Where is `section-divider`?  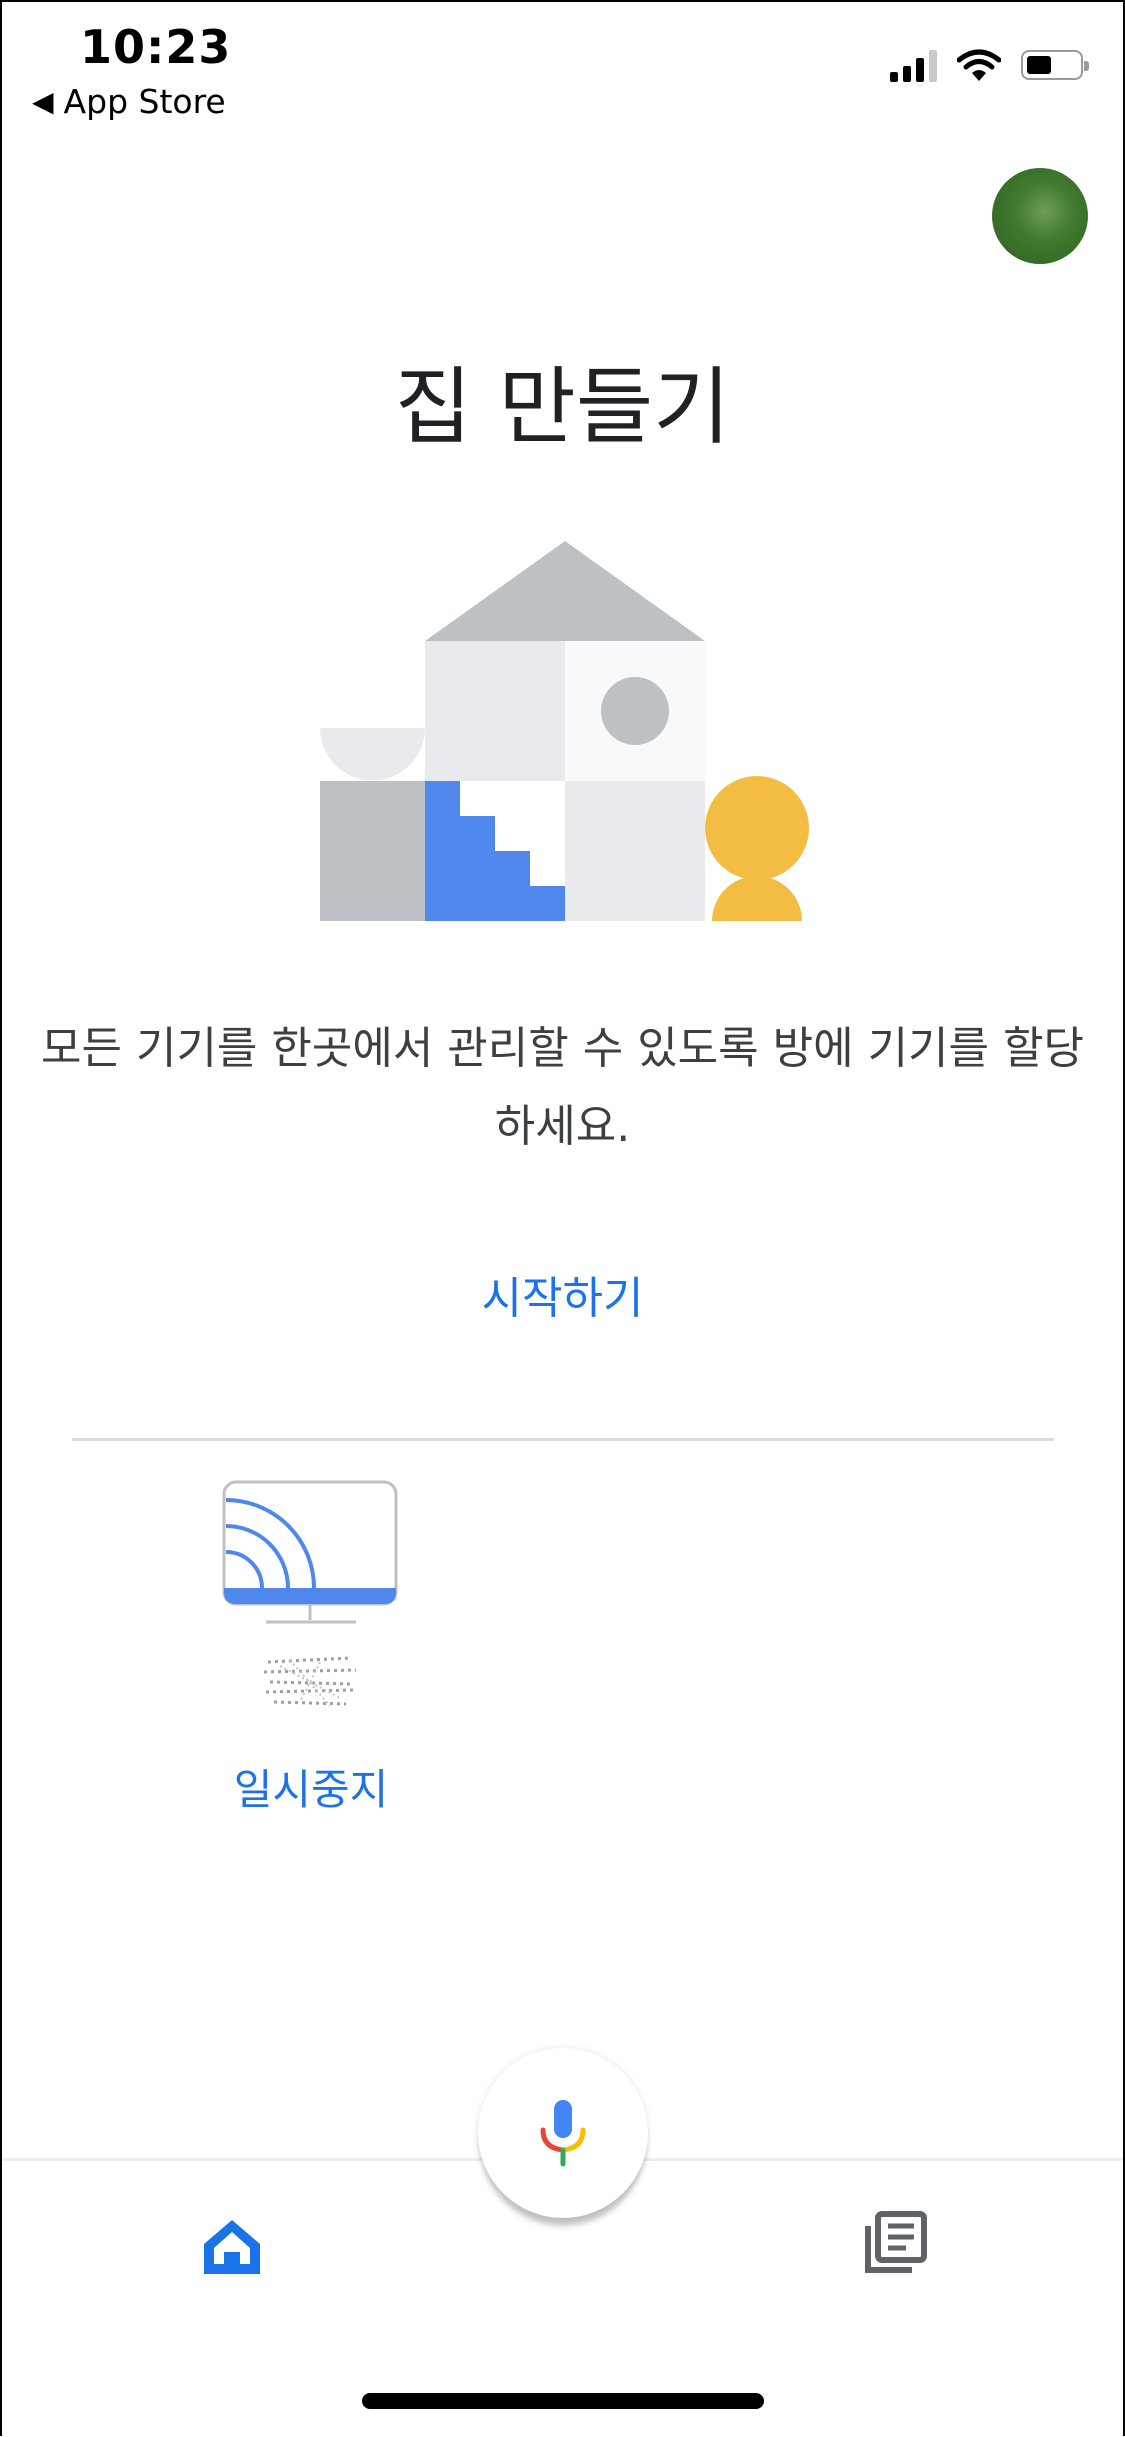
section-divider is located at coordinates (563, 1439).